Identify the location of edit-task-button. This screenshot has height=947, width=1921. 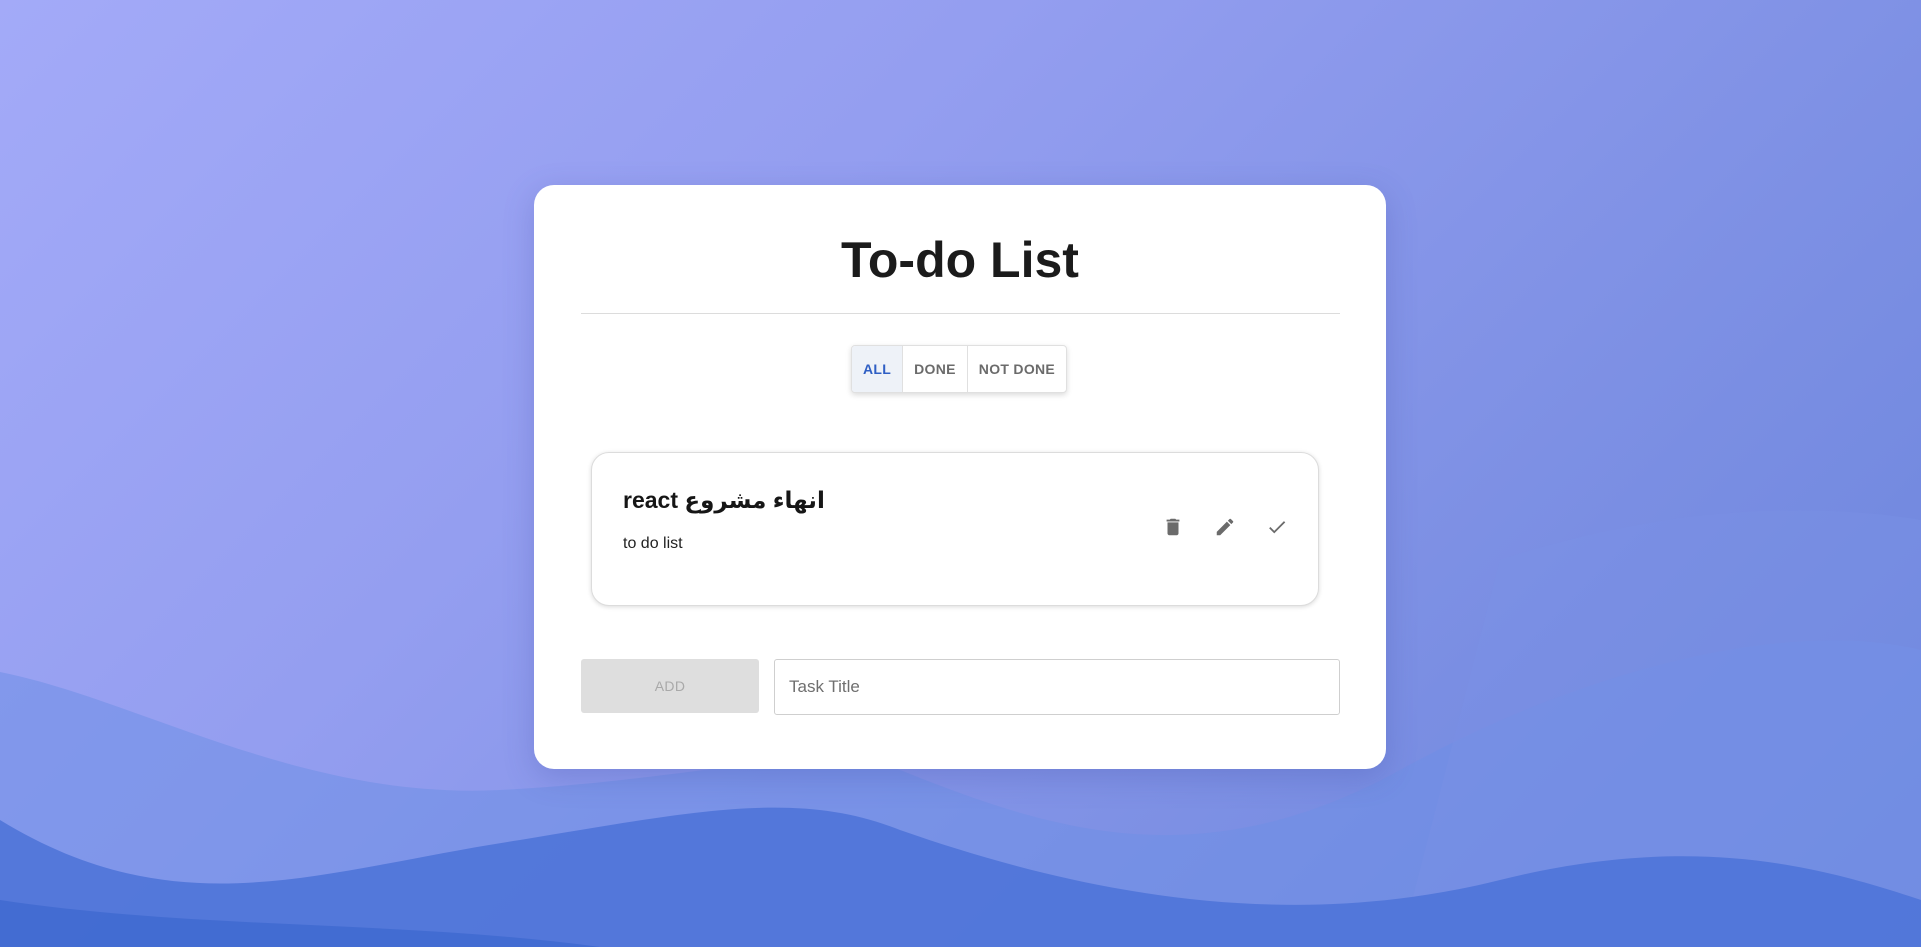
(1225, 527).